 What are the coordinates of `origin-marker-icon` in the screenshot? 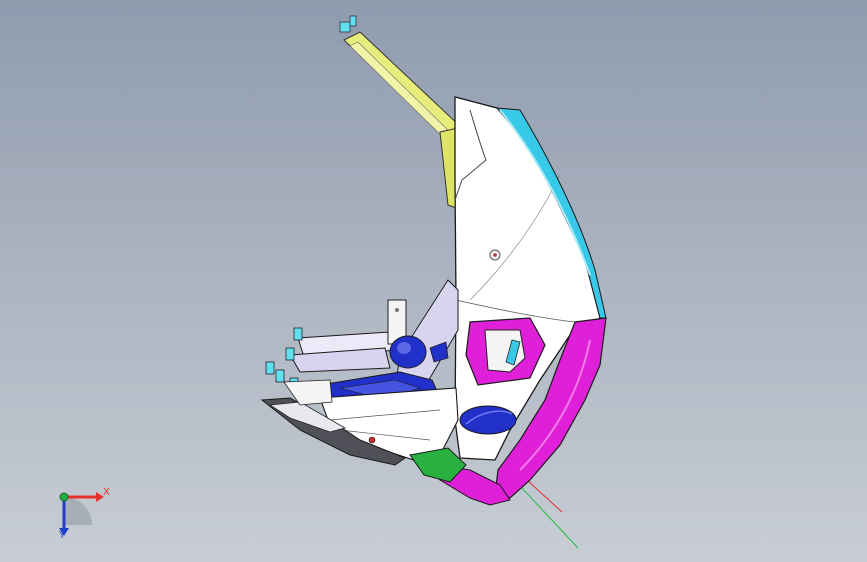 It's located at (64, 497).